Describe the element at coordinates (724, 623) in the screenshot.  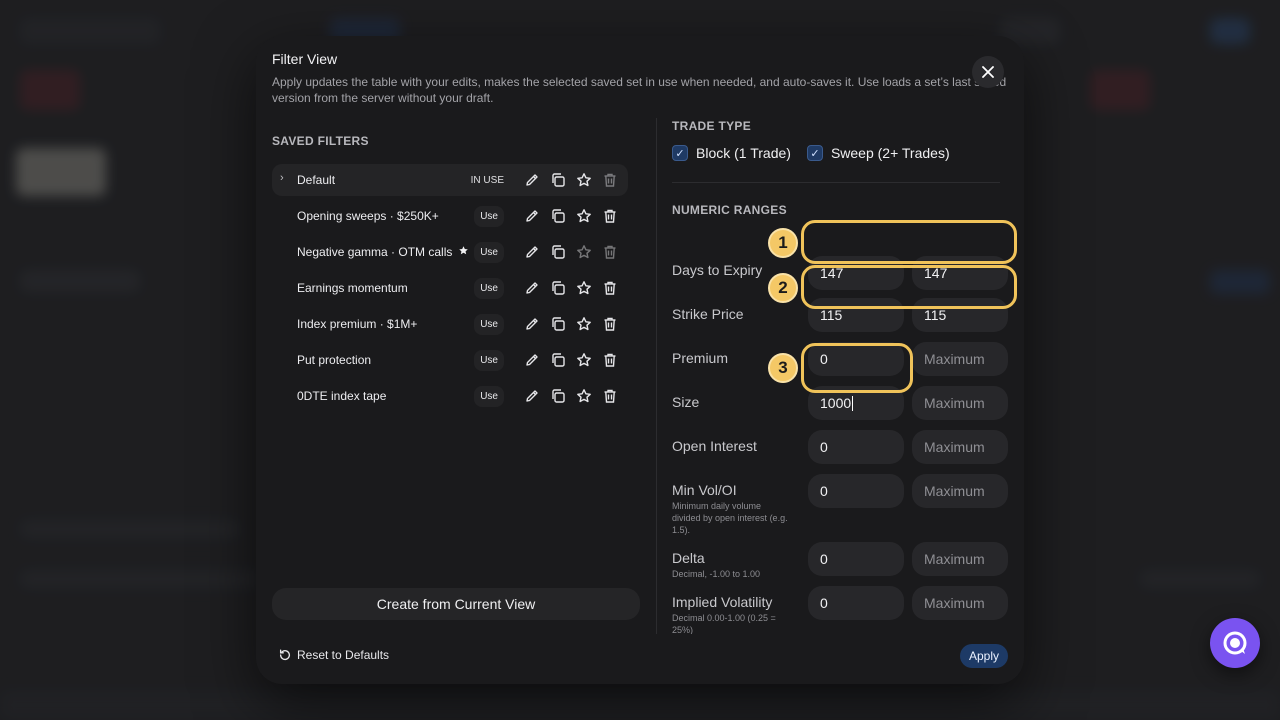
I see `range-help-text: Decimal 0.00-1.00 (0.25 = 25%)` at that location.